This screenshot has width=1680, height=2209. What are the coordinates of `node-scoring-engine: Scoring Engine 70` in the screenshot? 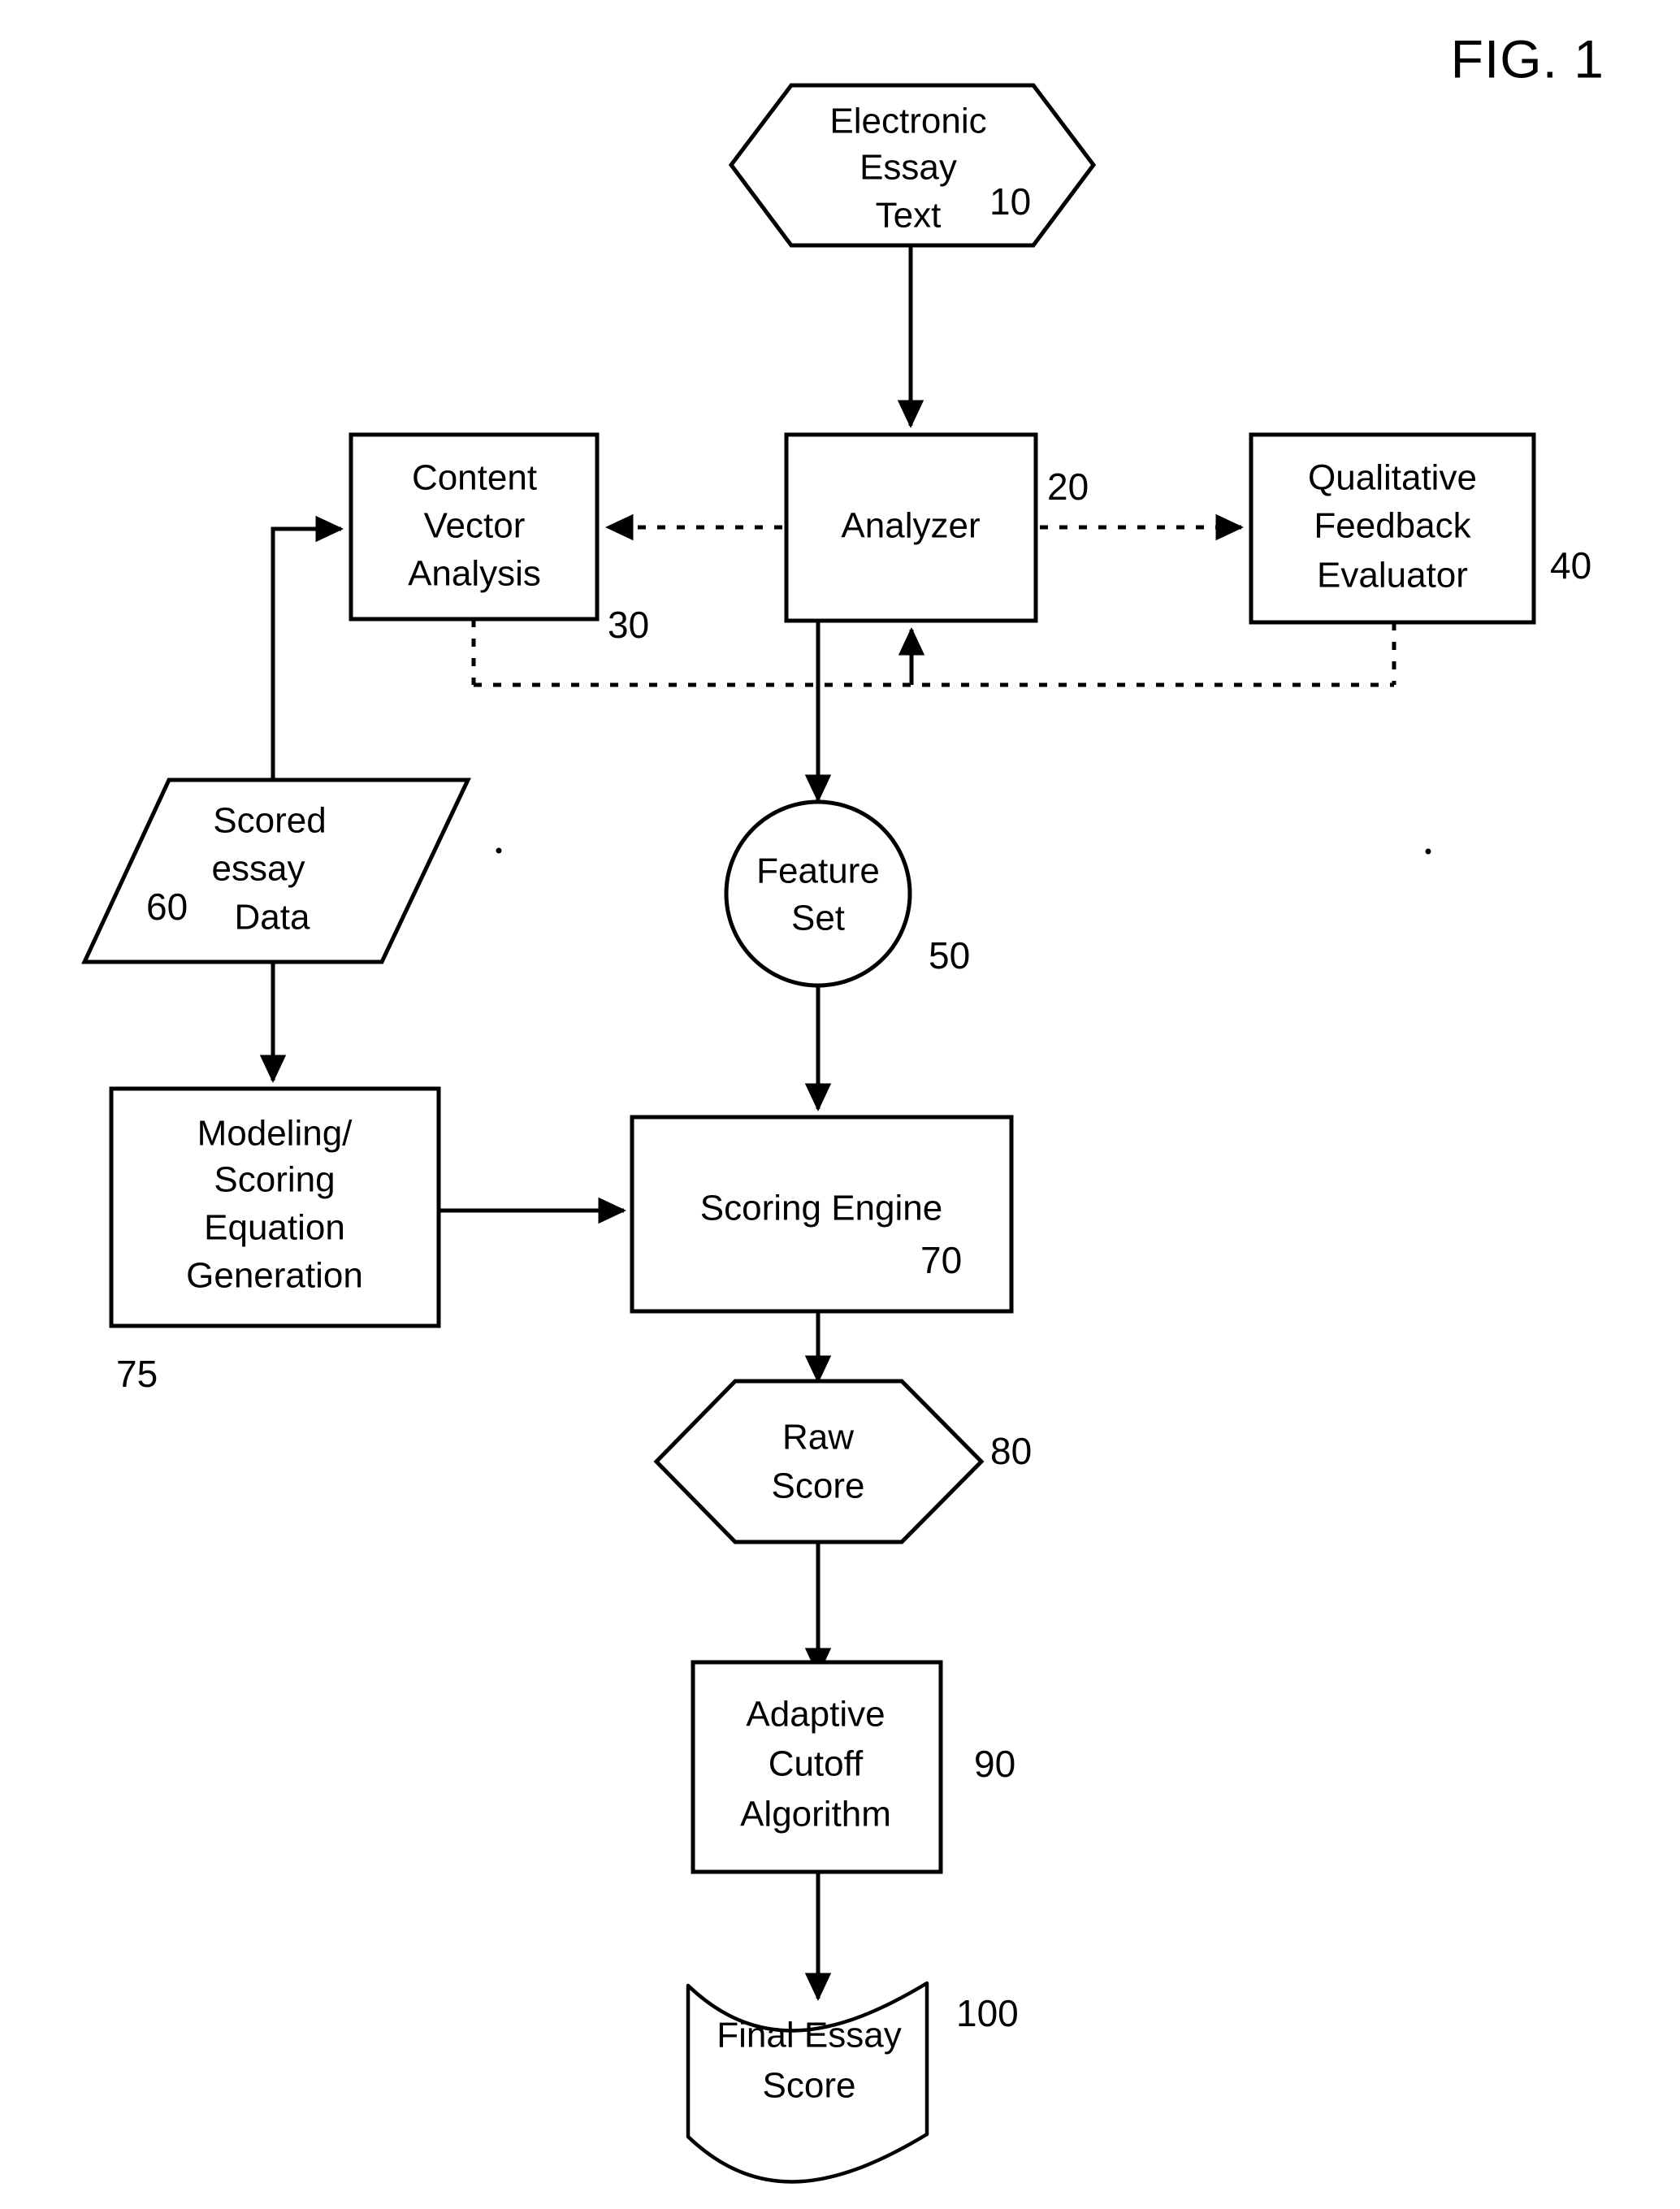 It's located at (822, 1214).